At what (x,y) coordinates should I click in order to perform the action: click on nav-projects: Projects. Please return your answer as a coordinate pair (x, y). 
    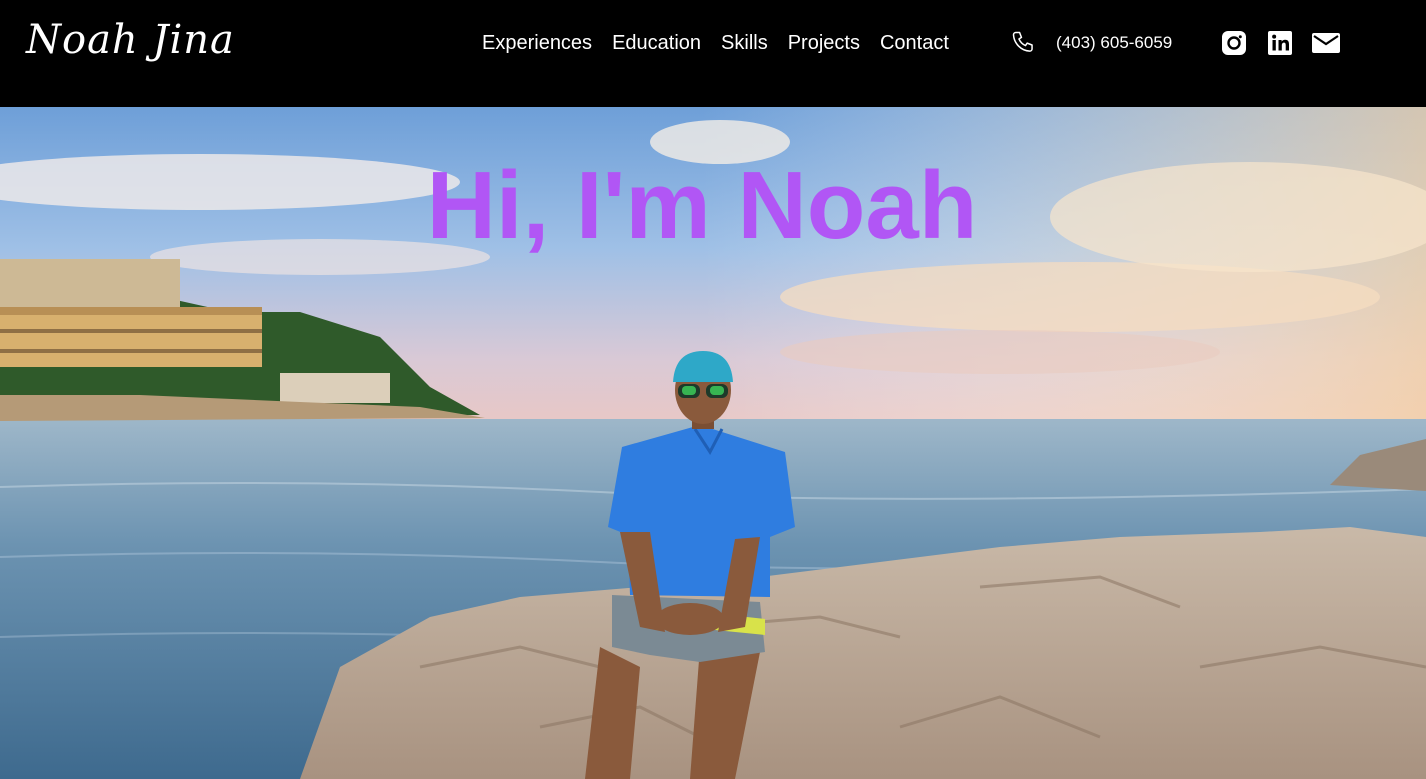
    Looking at the image, I should click on (824, 43).